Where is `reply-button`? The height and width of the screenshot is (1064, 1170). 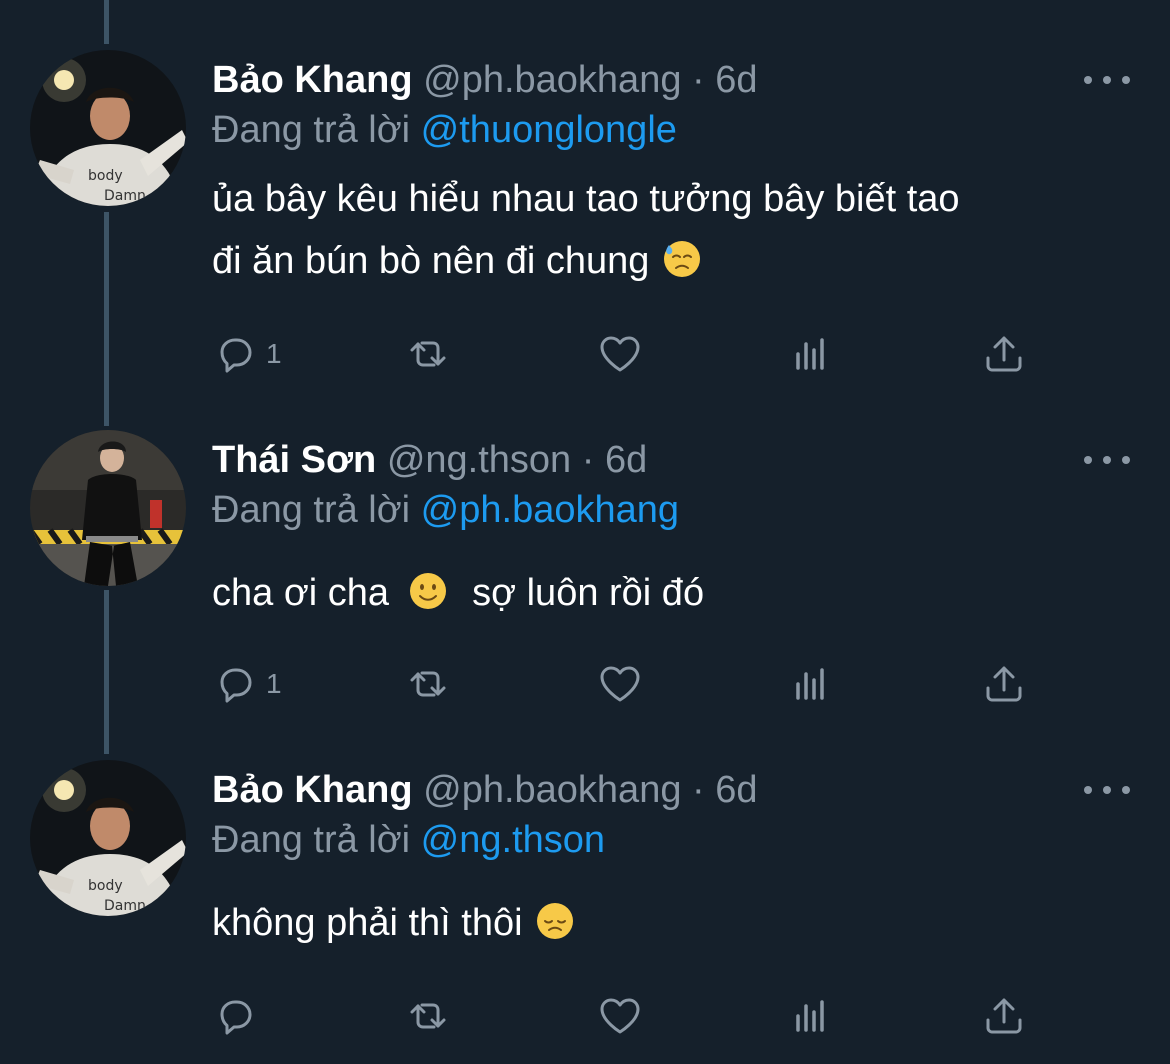 reply-button is located at coordinates (239, 1016).